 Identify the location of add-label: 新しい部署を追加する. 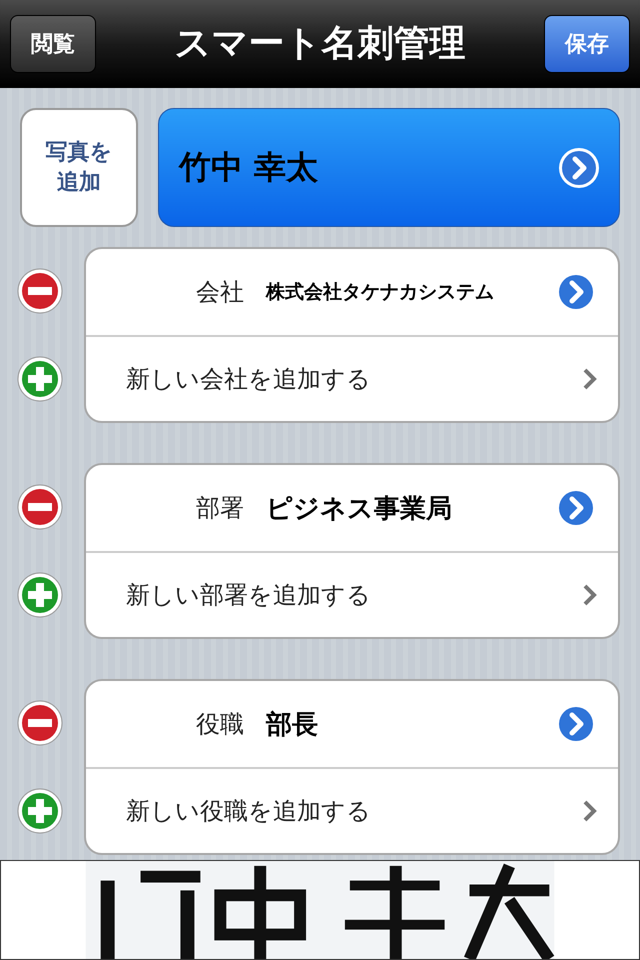
(249, 595).